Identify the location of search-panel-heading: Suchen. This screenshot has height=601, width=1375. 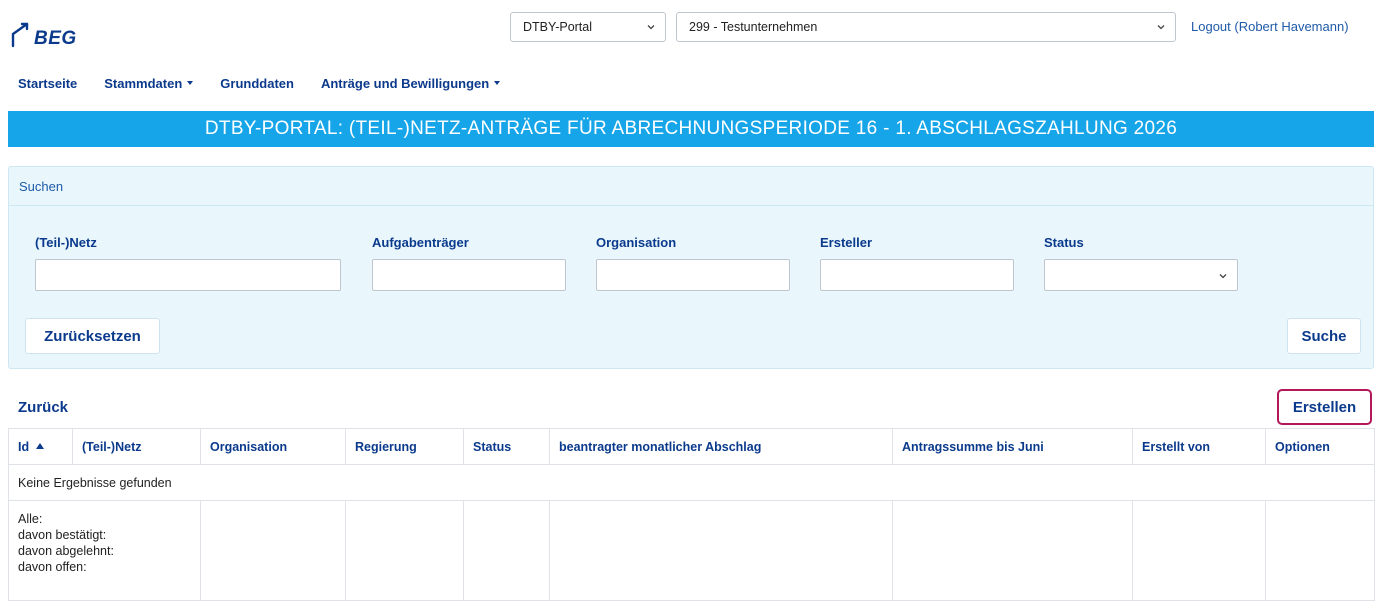
(691, 186).